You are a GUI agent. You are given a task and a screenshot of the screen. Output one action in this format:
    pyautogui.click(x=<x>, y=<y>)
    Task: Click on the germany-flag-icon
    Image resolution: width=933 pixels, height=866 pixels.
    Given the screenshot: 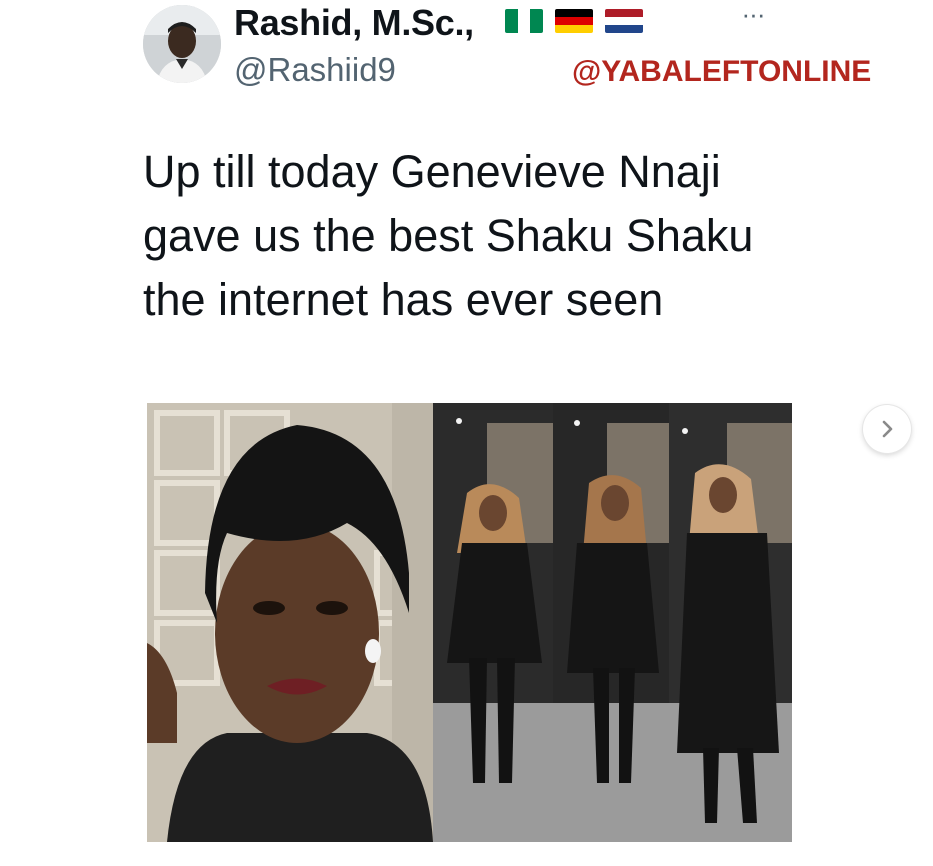 What is the action you would take?
    pyautogui.click(x=574, y=21)
    